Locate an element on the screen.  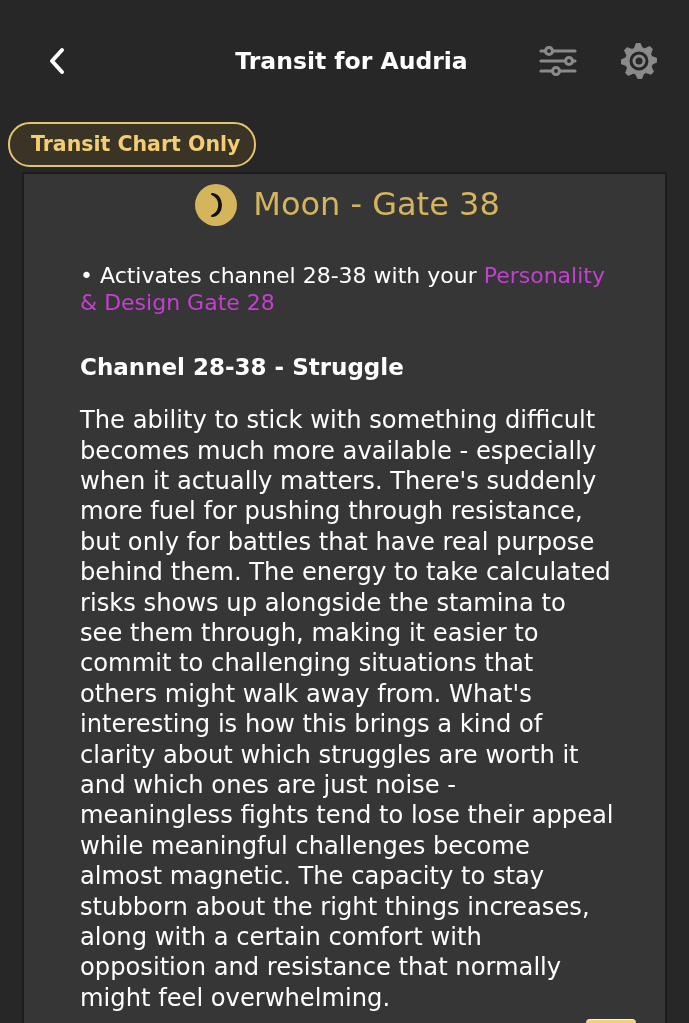
cut-off-button is located at coordinates (611, 1021).